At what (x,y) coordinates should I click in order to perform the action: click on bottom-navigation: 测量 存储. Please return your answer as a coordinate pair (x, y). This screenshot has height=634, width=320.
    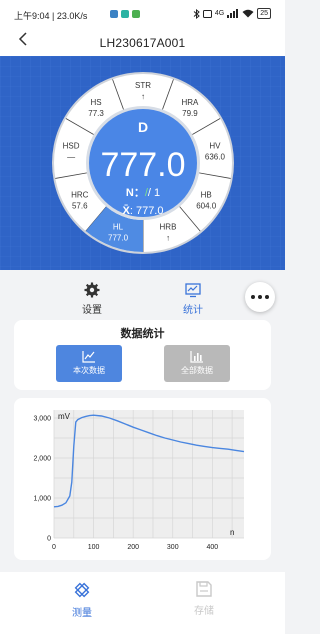
    Looking at the image, I should click on (142, 603).